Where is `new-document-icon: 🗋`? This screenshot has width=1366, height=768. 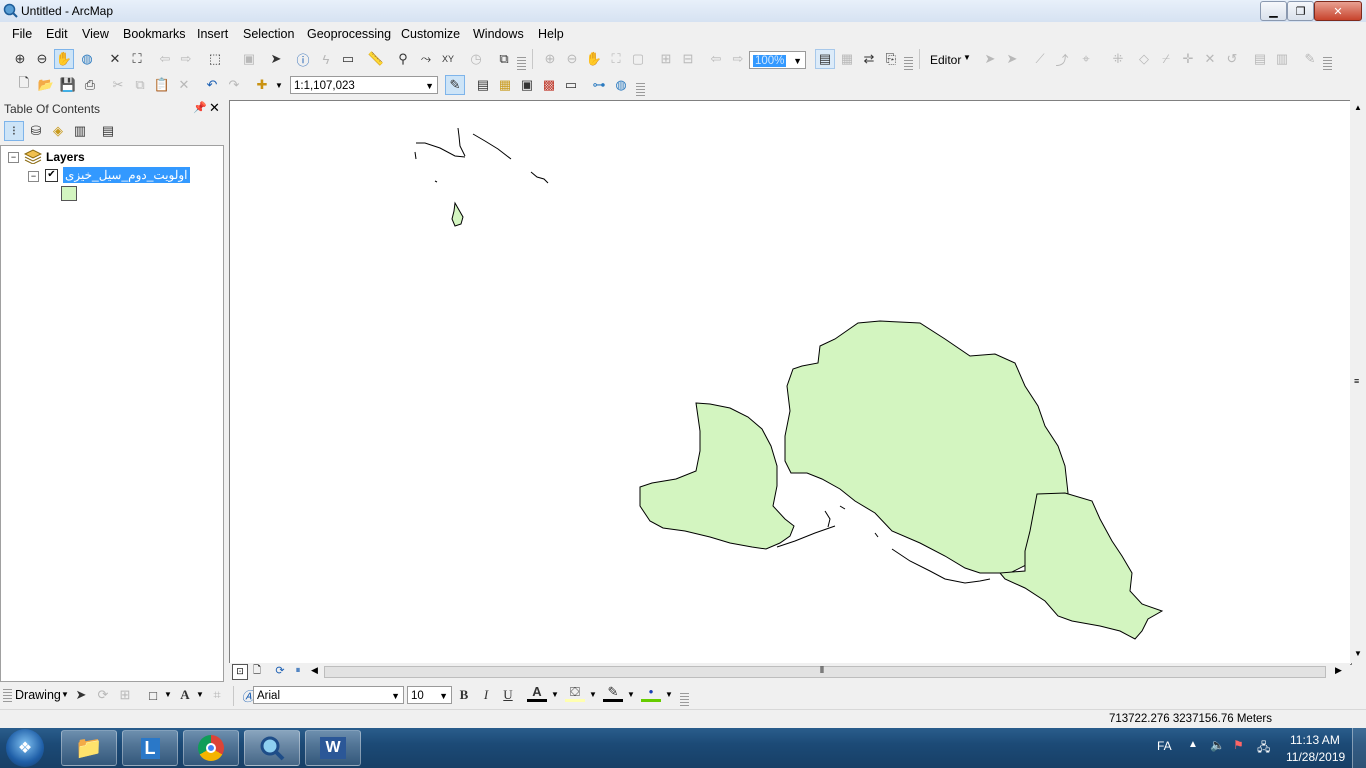 new-document-icon: 🗋 is located at coordinates (24, 85).